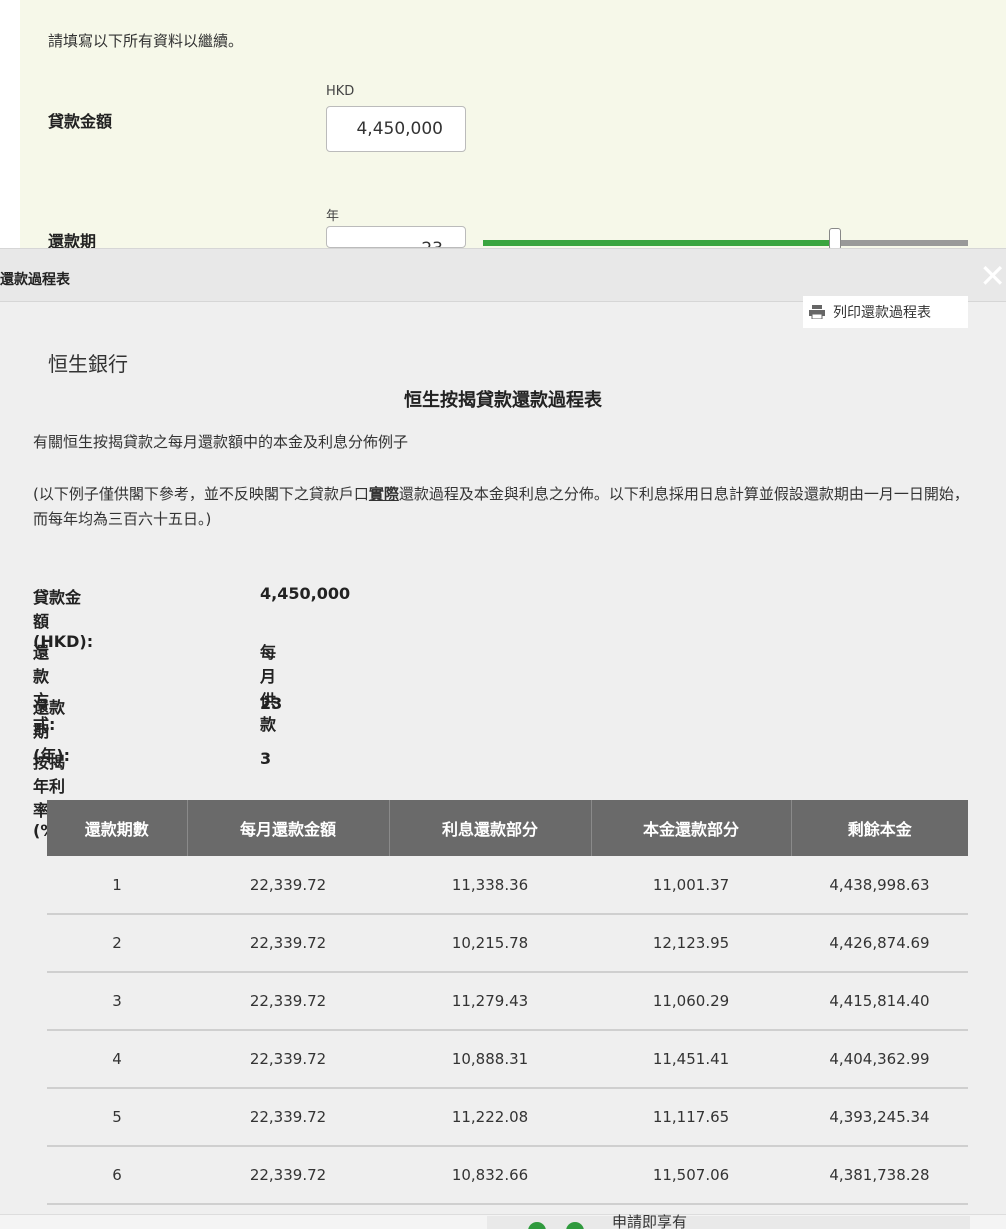  Describe the element at coordinates (503, 400) in the screenshot. I see `document-title: 恒生按揭貸款還款過程表` at that location.